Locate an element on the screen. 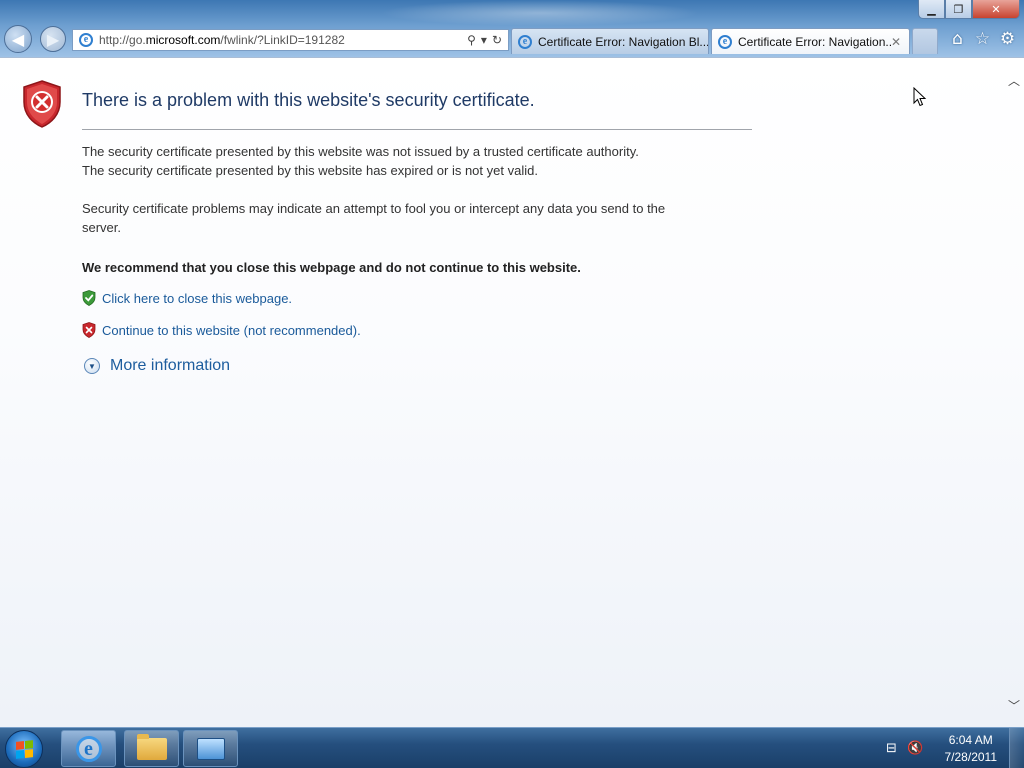  system-tray: ⊟ 🔇 6:04 AM 7/28/2011 is located at coordinates (953, 748).